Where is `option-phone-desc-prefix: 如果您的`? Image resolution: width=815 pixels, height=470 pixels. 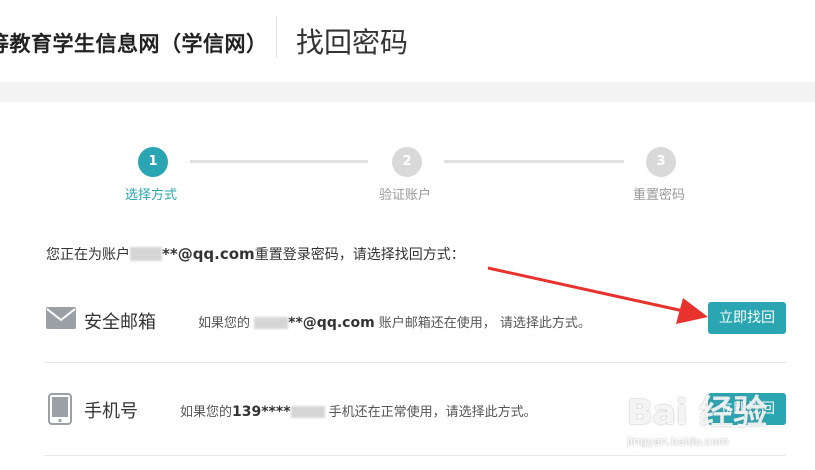 option-phone-desc-prefix: 如果您的 is located at coordinates (206, 412).